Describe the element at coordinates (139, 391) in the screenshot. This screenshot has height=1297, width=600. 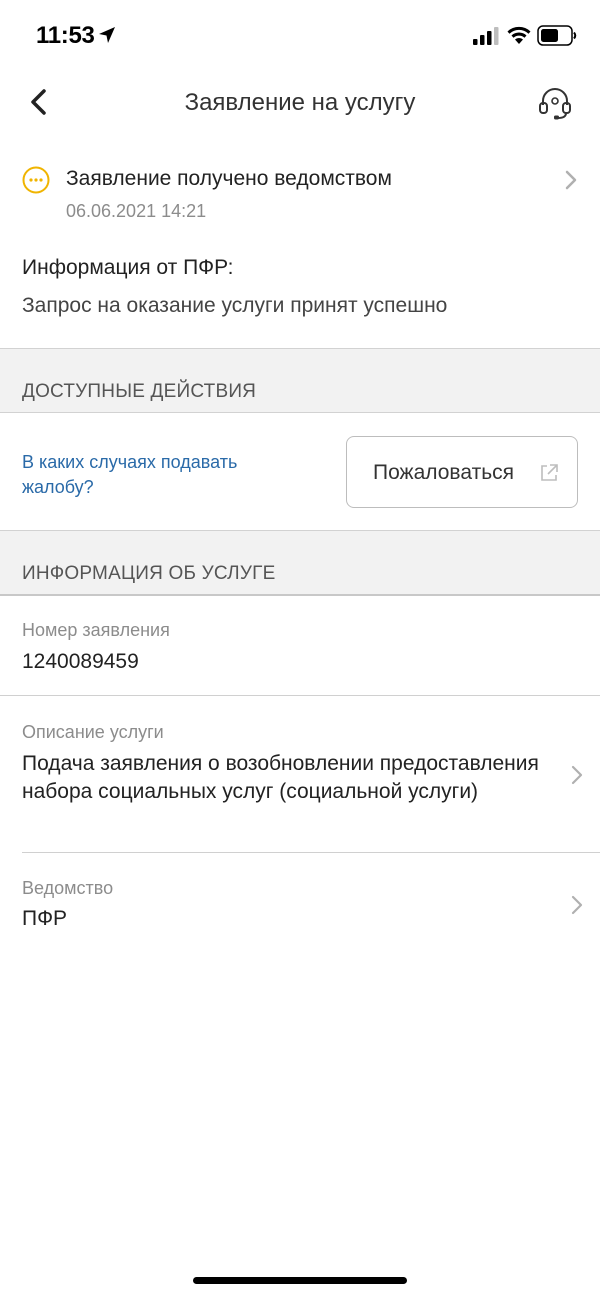
I see `section-title: ДОСТУПНЫЕ ДЕЙСТВИЯ` at that location.